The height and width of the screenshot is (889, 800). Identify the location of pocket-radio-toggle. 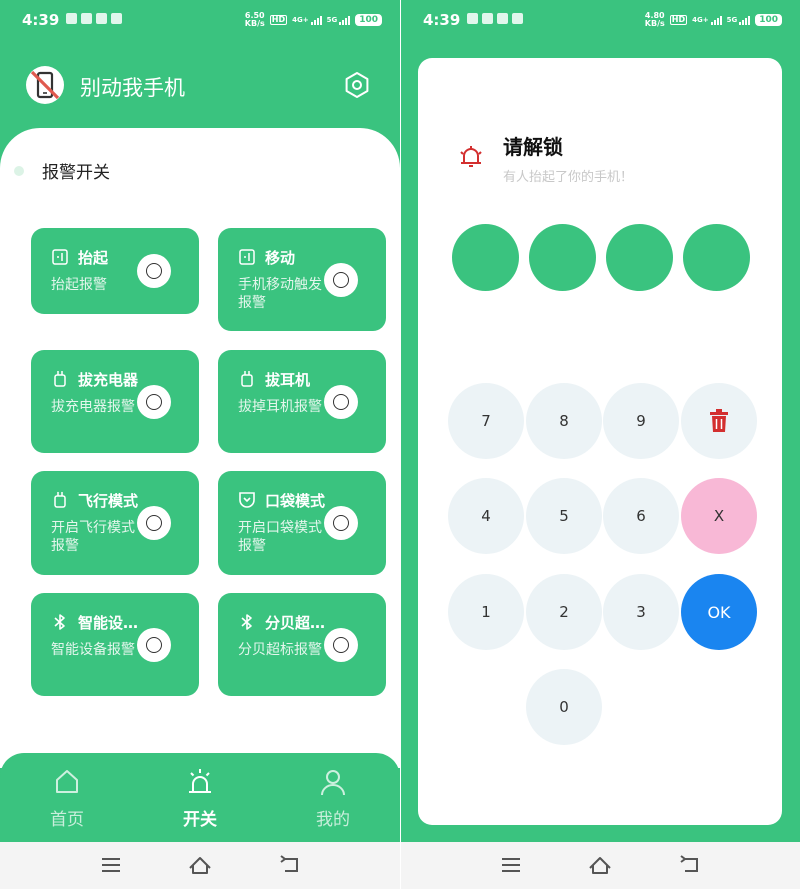
(341, 523).